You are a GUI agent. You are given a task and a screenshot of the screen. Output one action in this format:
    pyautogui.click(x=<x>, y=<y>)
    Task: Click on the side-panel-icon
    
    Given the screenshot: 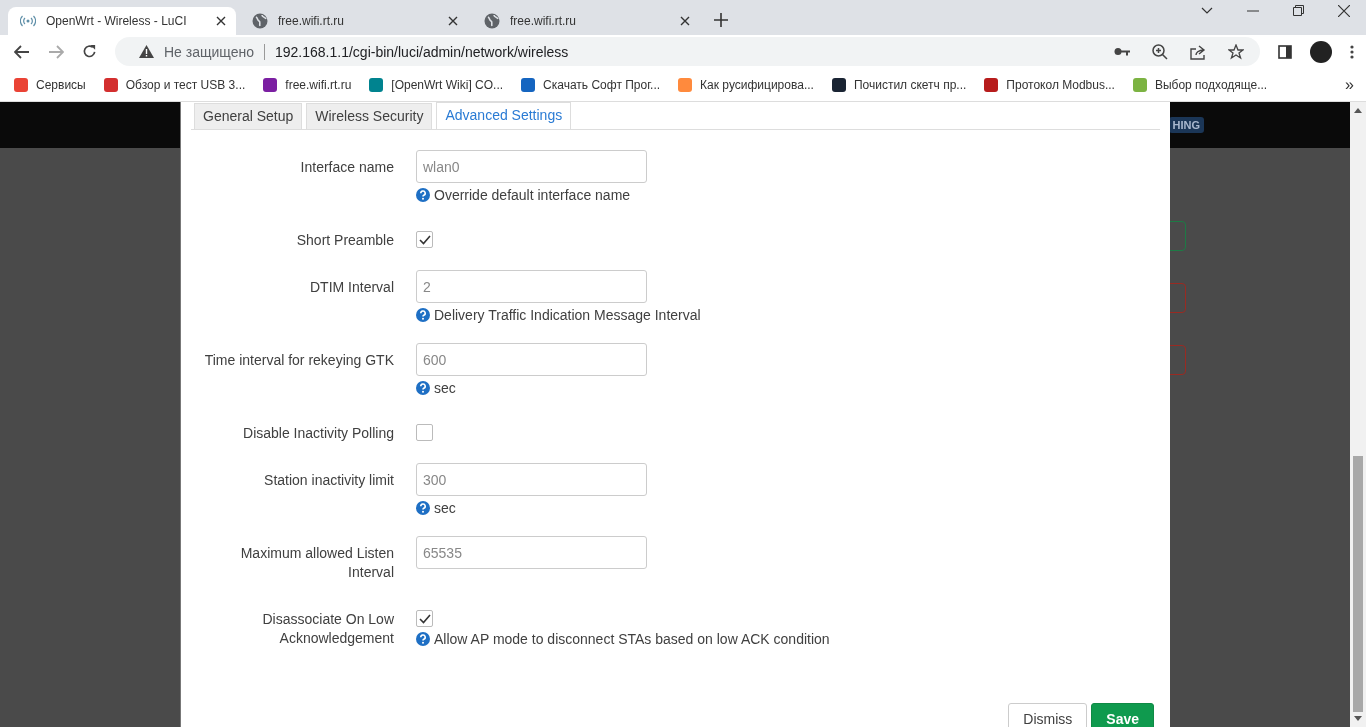 What is the action you would take?
    pyautogui.click(x=1285, y=51)
    